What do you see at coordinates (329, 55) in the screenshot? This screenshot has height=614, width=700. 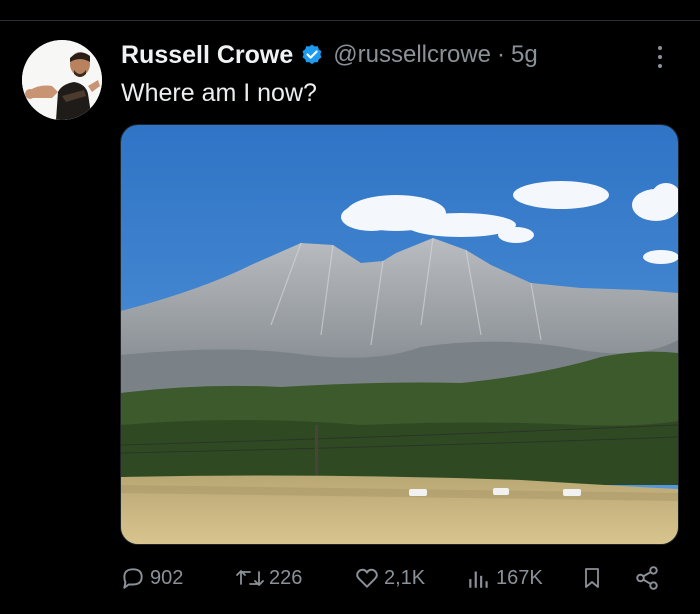 I see `tweet-header: Russell Crowe @russellcrowe · 5g` at bounding box center [329, 55].